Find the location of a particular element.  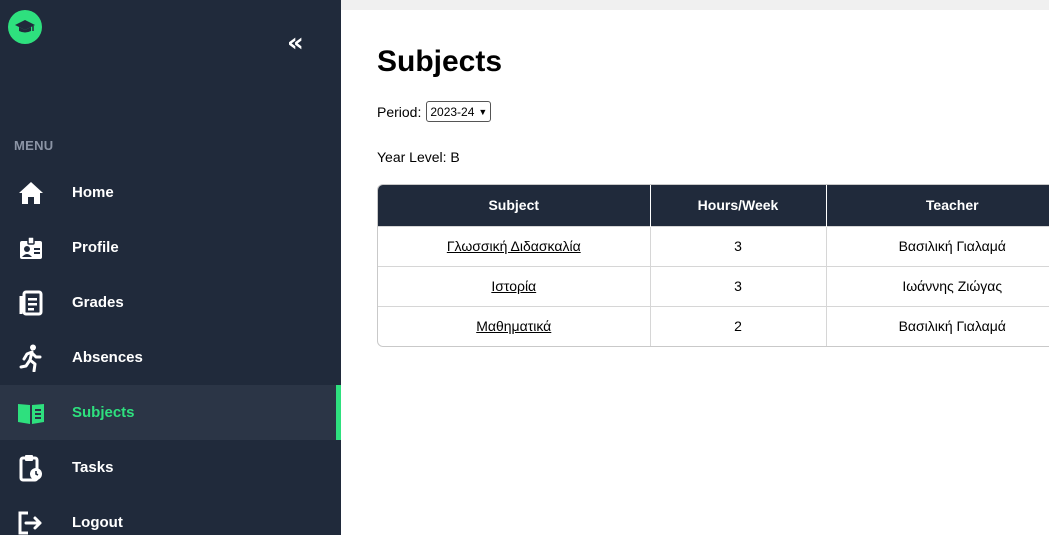

sidebar-item-label: Logout is located at coordinates (97, 522).